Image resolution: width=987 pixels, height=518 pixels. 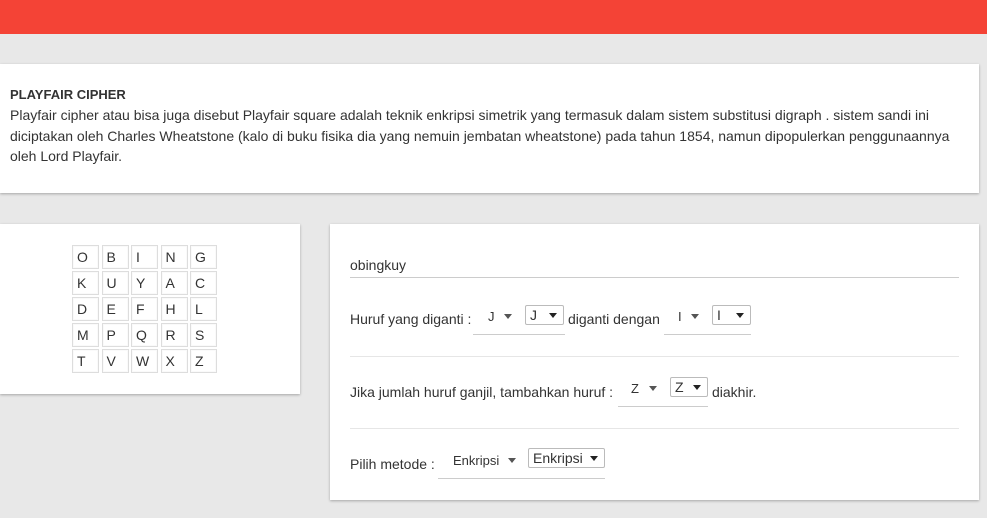 What do you see at coordinates (731, 315) in the screenshot?
I see `replacement-letter-native-select: I` at bounding box center [731, 315].